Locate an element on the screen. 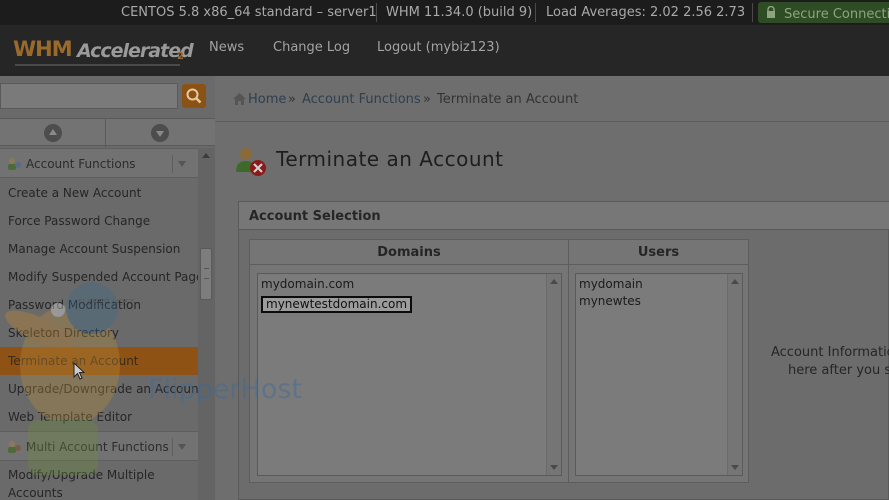 The height and width of the screenshot is (500, 889). list-item: mydomain is located at coordinates (611, 284).